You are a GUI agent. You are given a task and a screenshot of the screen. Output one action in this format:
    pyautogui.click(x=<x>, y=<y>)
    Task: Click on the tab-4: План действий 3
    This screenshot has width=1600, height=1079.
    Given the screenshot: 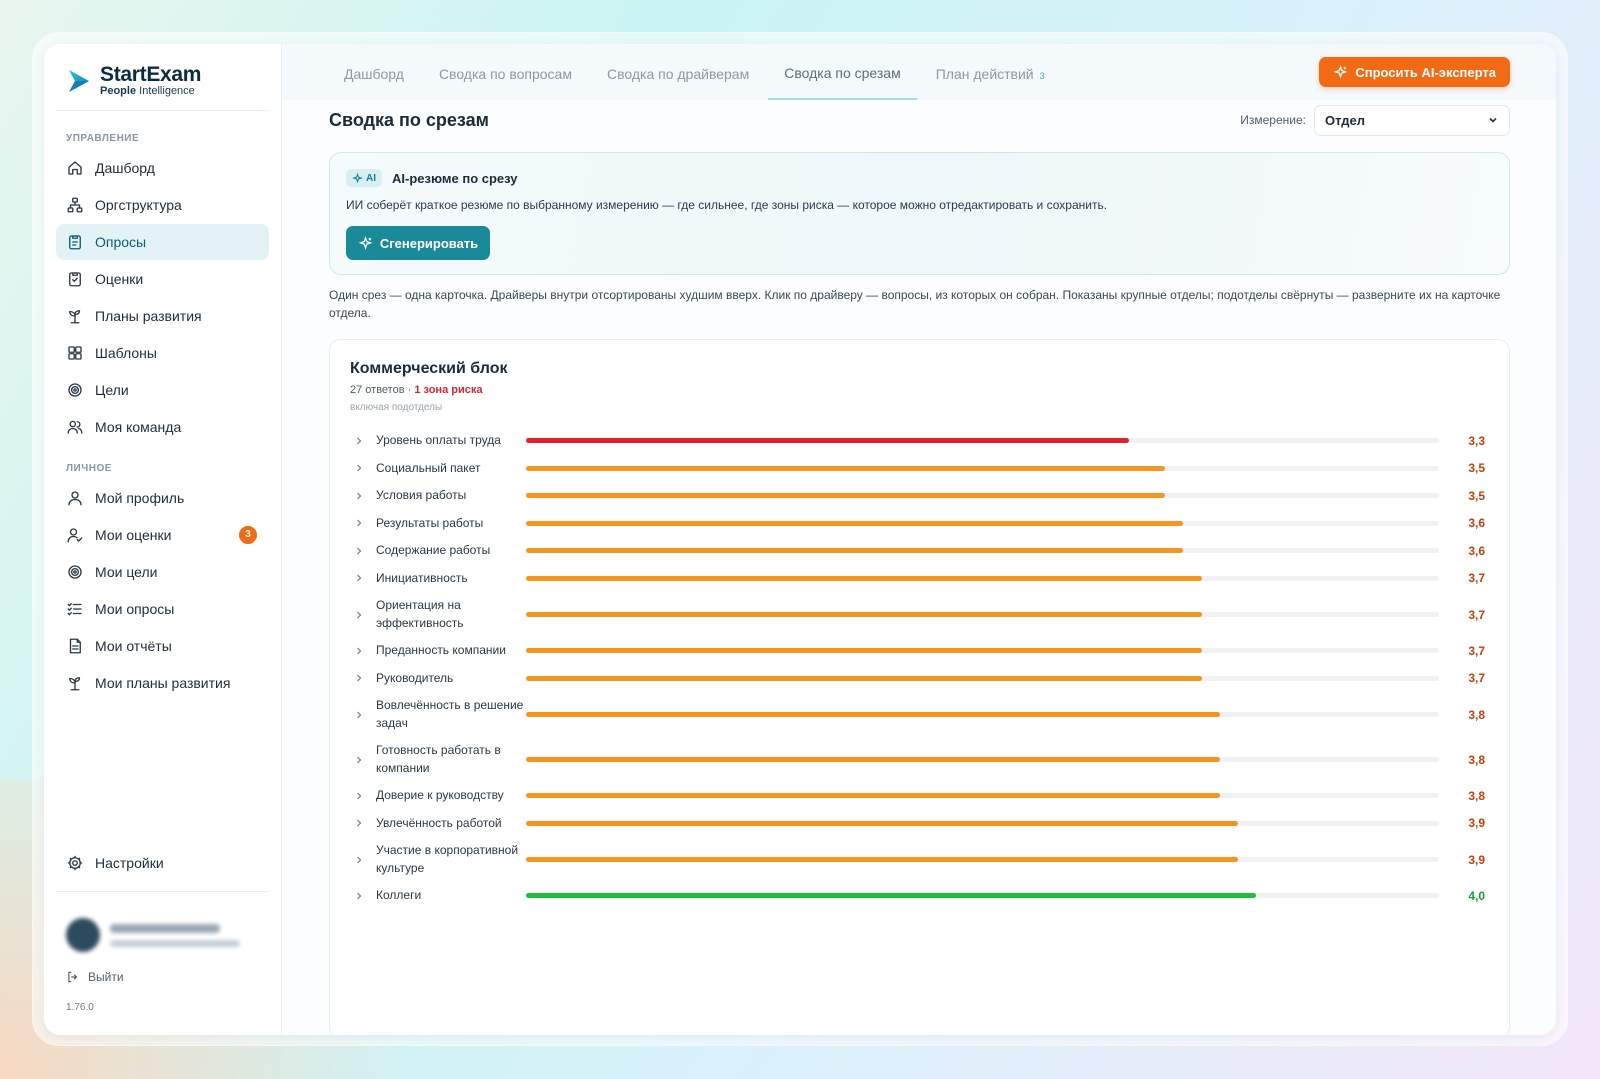 What is the action you would take?
    pyautogui.click(x=990, y=79)
    